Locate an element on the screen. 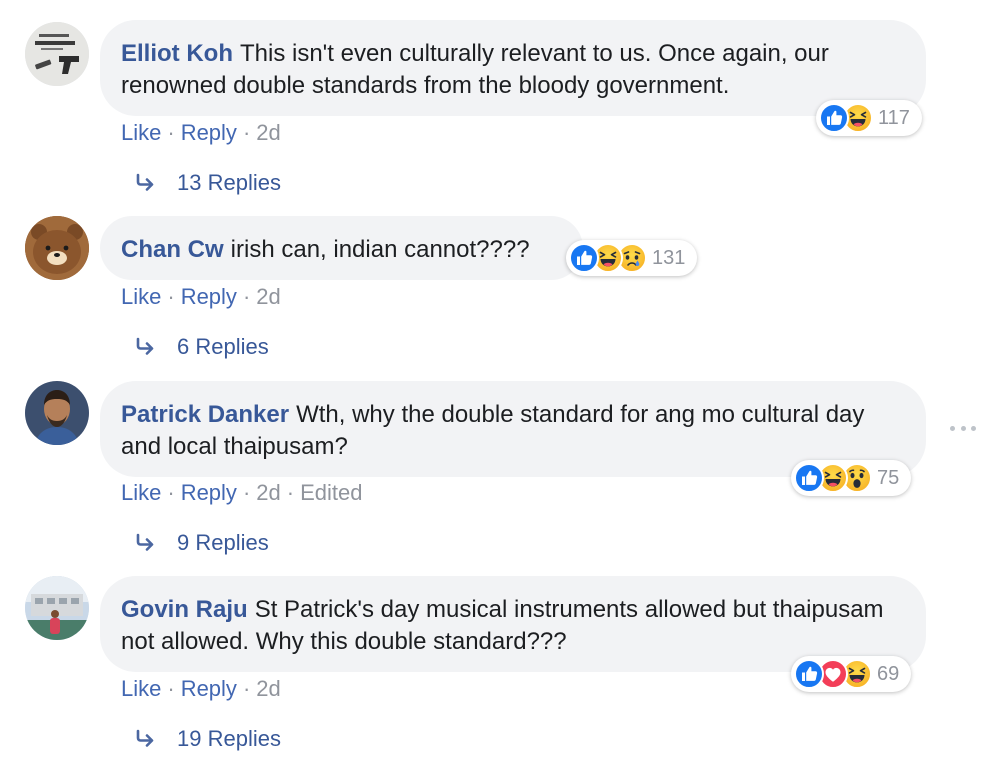 The height and width of the screenshot is (768, 984). reaction-count: 131 is located at coordinates (669, 257).